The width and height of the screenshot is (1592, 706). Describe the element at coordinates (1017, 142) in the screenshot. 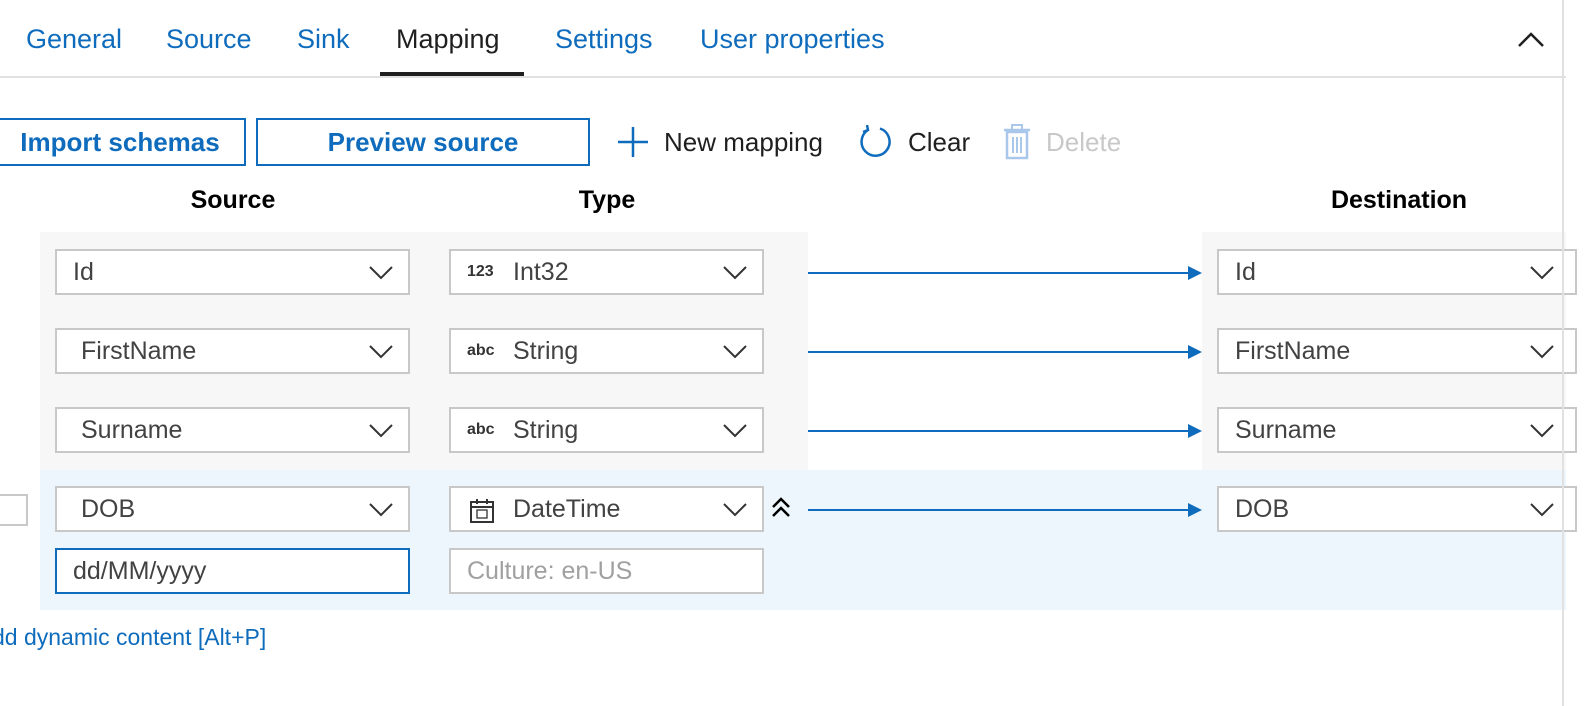

I see `trash-icon` at that location.